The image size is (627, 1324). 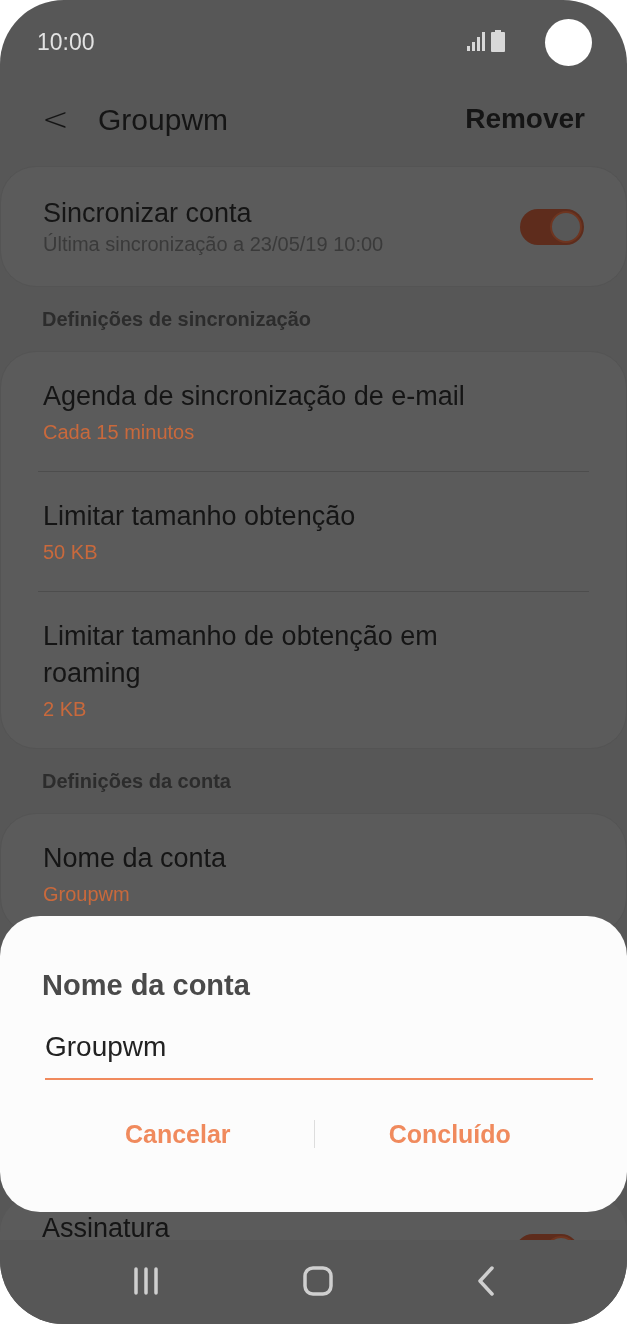 What do you see at coordinates (568, 42) in the screenshot?
I see `camera-cutout` at bounding box center [568, 42].